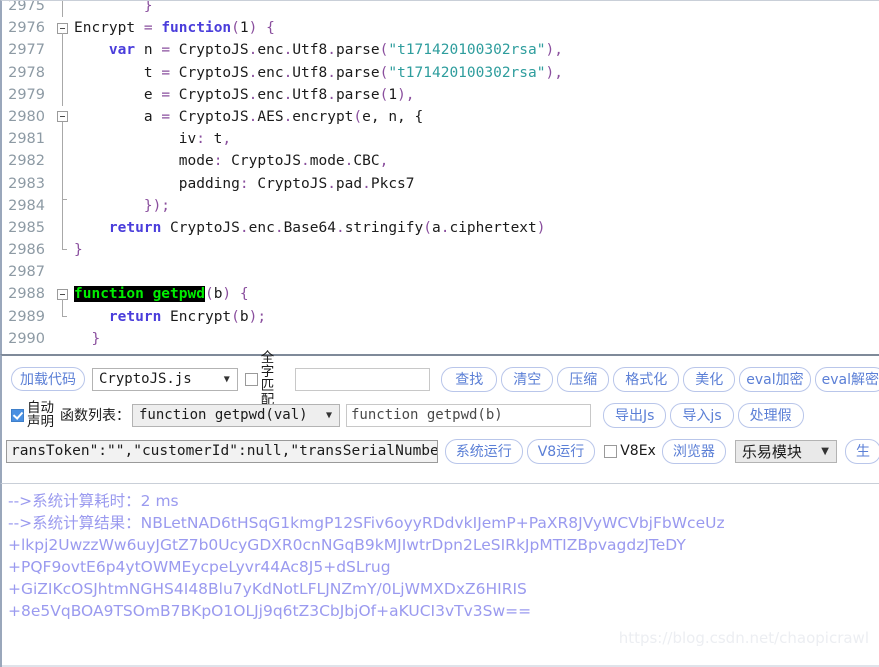  What do you see at coordinates (527, 379) in the screenshot?
I see `clear-button: 清空` at bounding box center [527, 379].